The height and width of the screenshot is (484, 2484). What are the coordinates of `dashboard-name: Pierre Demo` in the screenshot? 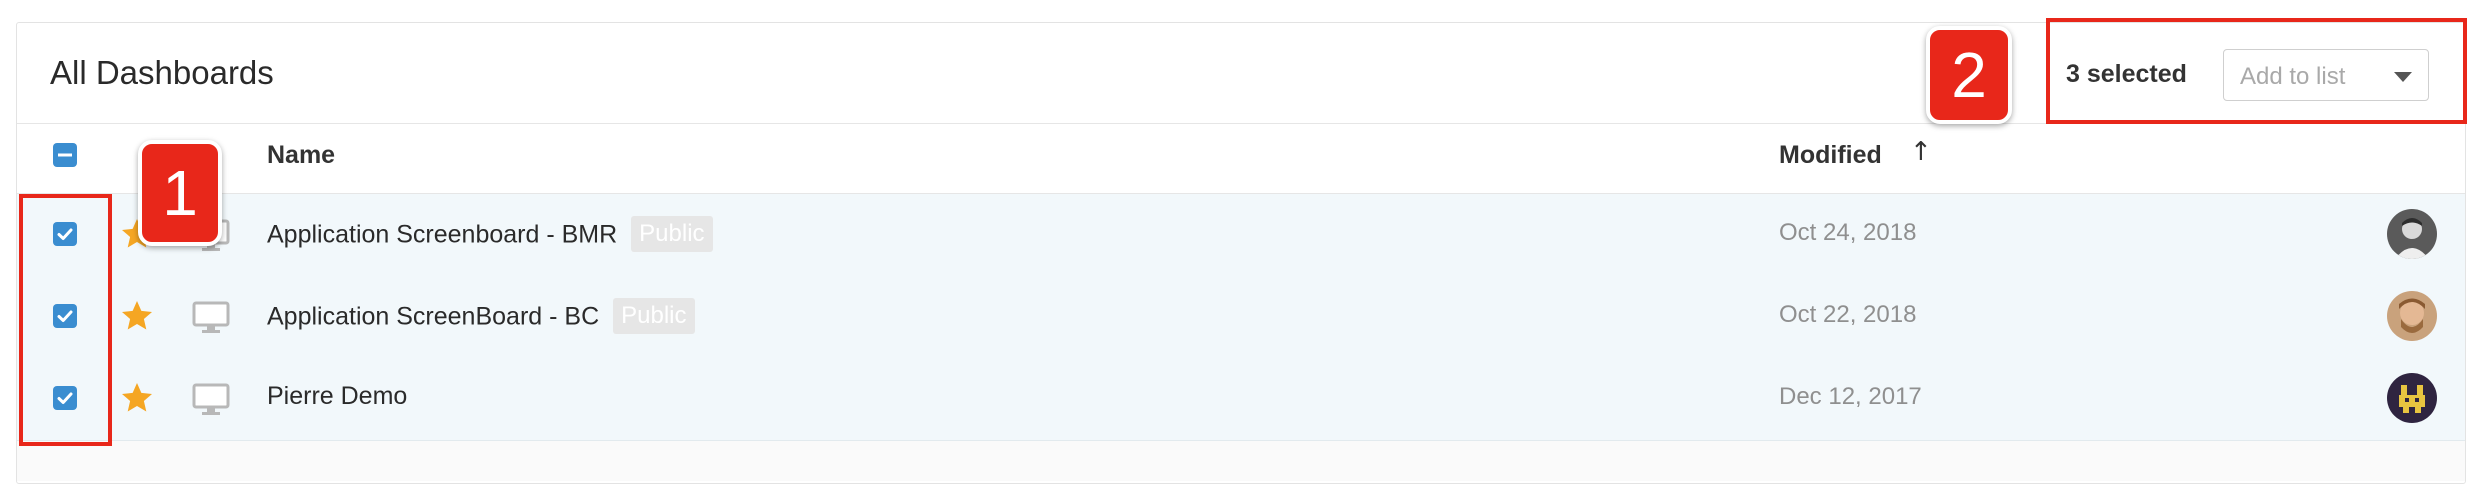 It's located at (337, 396).